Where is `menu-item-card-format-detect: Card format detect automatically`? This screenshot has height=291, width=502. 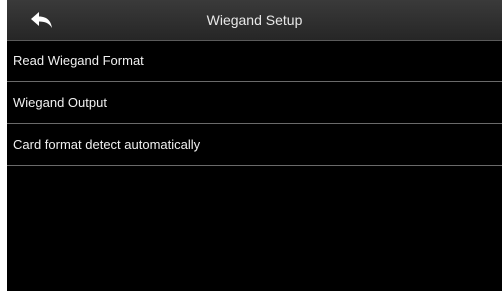
menu-item-card-format-detect: Card format detect automatically is located at coordinates (254, 145).